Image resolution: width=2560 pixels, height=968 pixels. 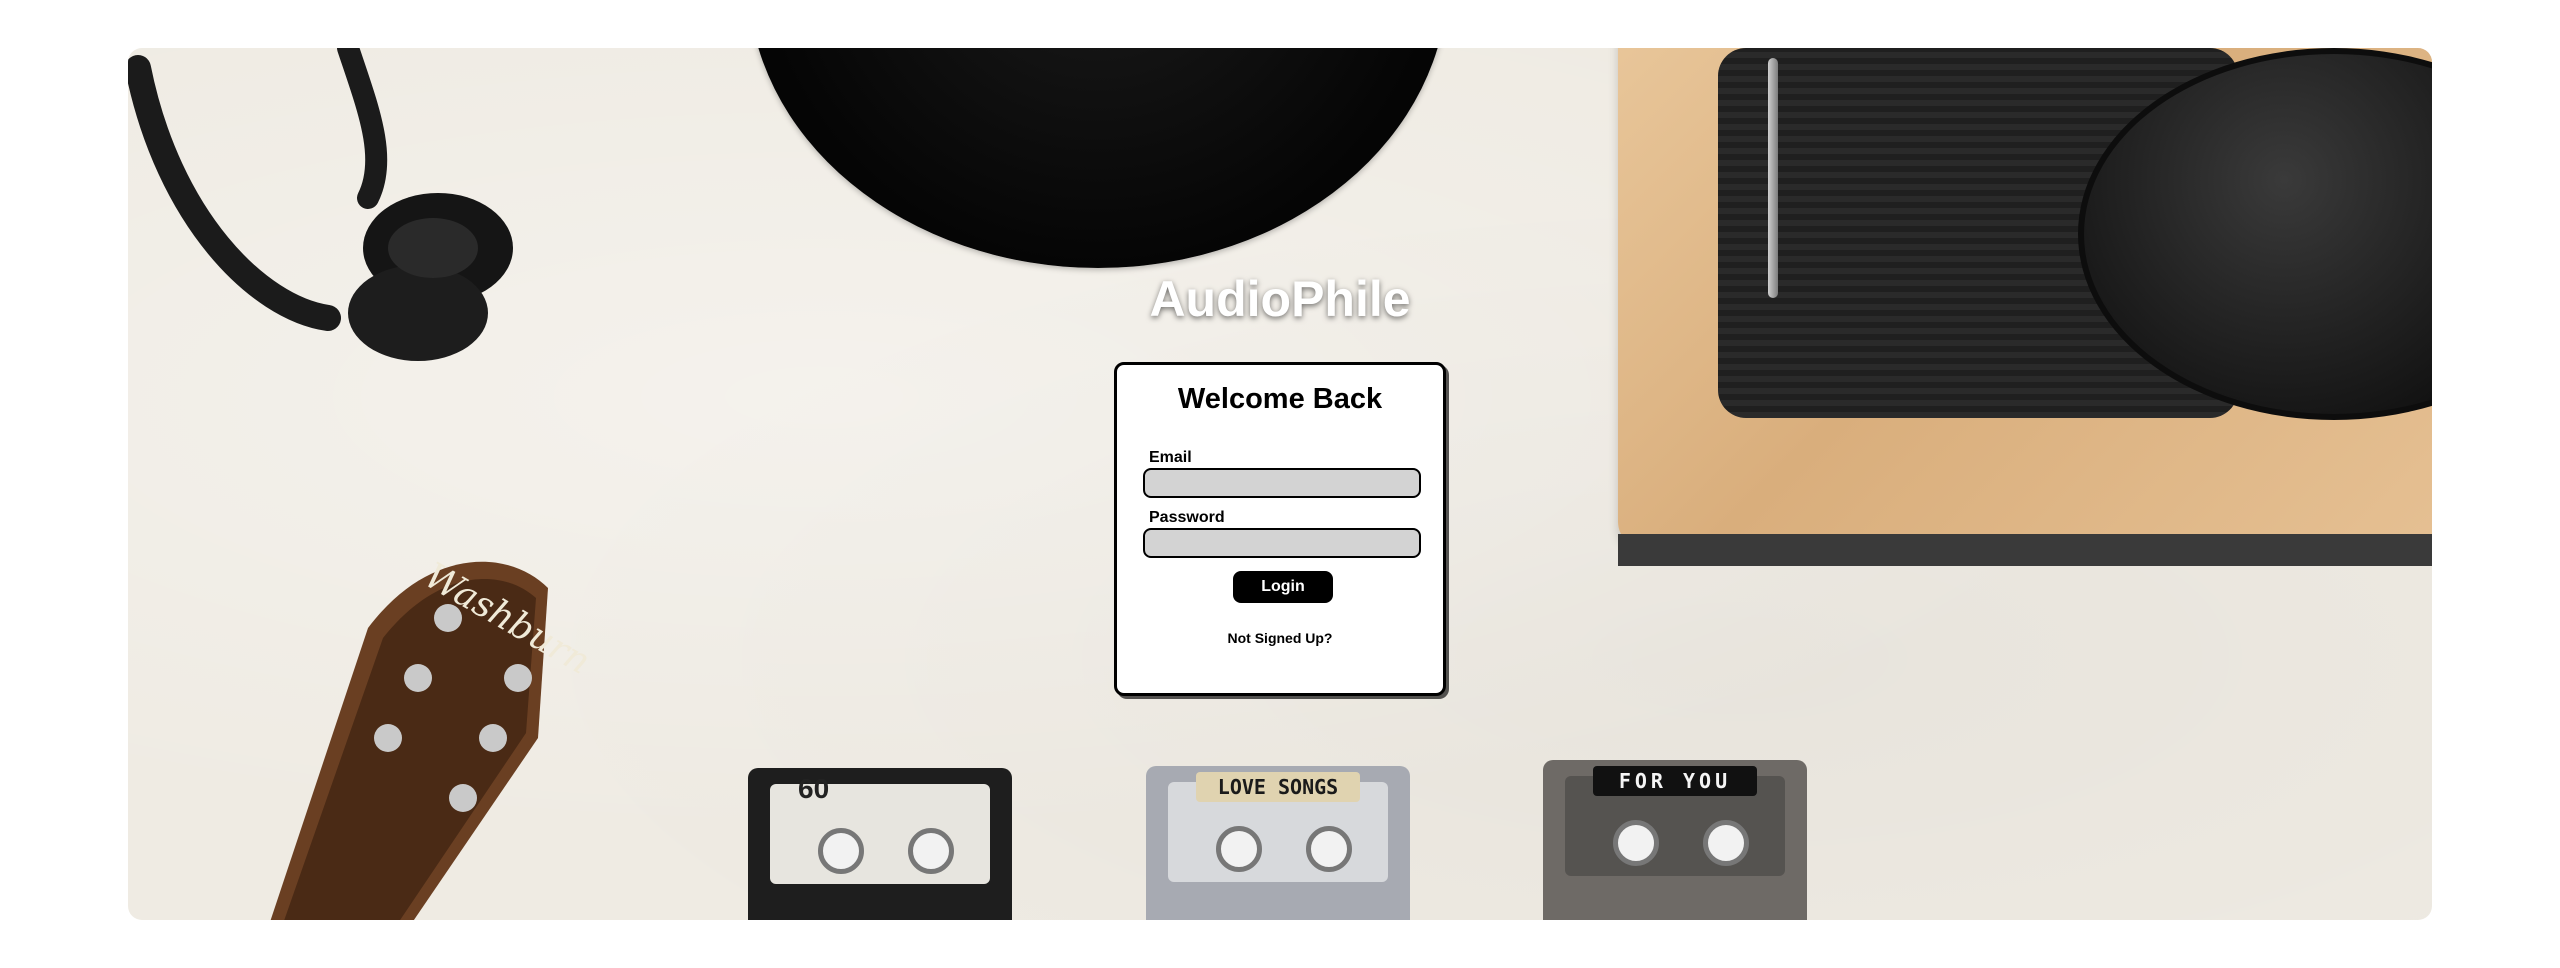 What do you see at coordinates (433, 737) in the screenshot?
I see `guitar-headstock-image: Washburn` at bounding box center [433, 737].